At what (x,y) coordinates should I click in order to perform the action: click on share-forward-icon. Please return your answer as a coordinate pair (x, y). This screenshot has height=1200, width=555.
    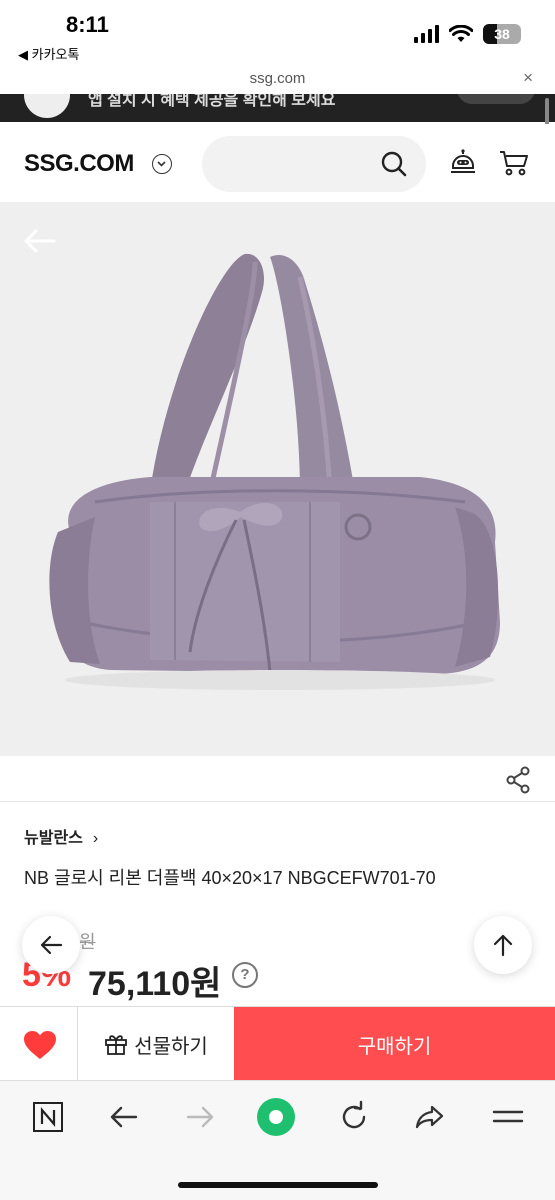
    Looking at the image, I should click on (430, 1117).